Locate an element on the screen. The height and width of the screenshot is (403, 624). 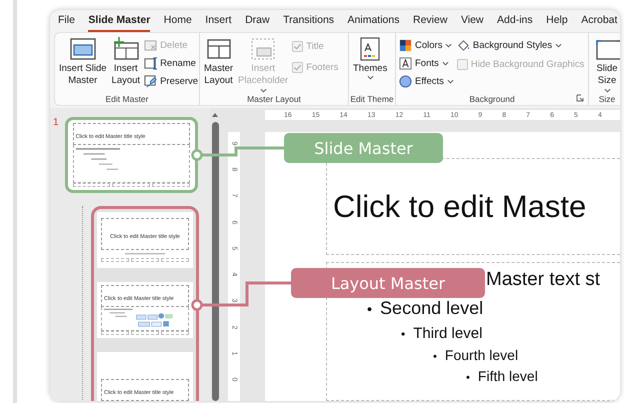
slide-title: Click to edit Maste is located at coordinates (459, 206).